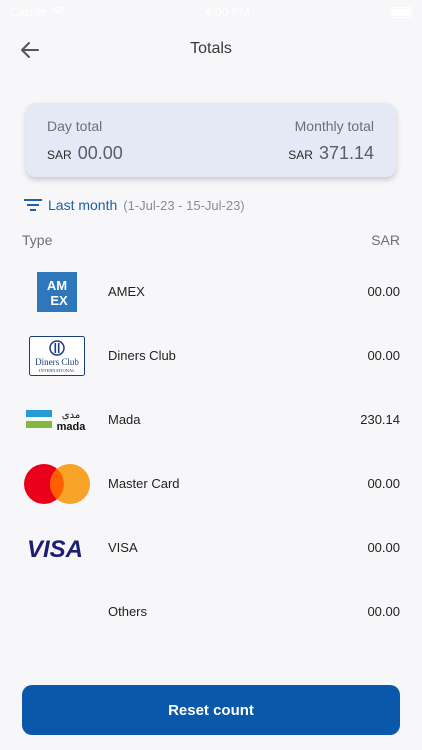 The width and height of the screenshot is (422, 750). I want to click on carrier-label: Carrier, so click(28, 12).